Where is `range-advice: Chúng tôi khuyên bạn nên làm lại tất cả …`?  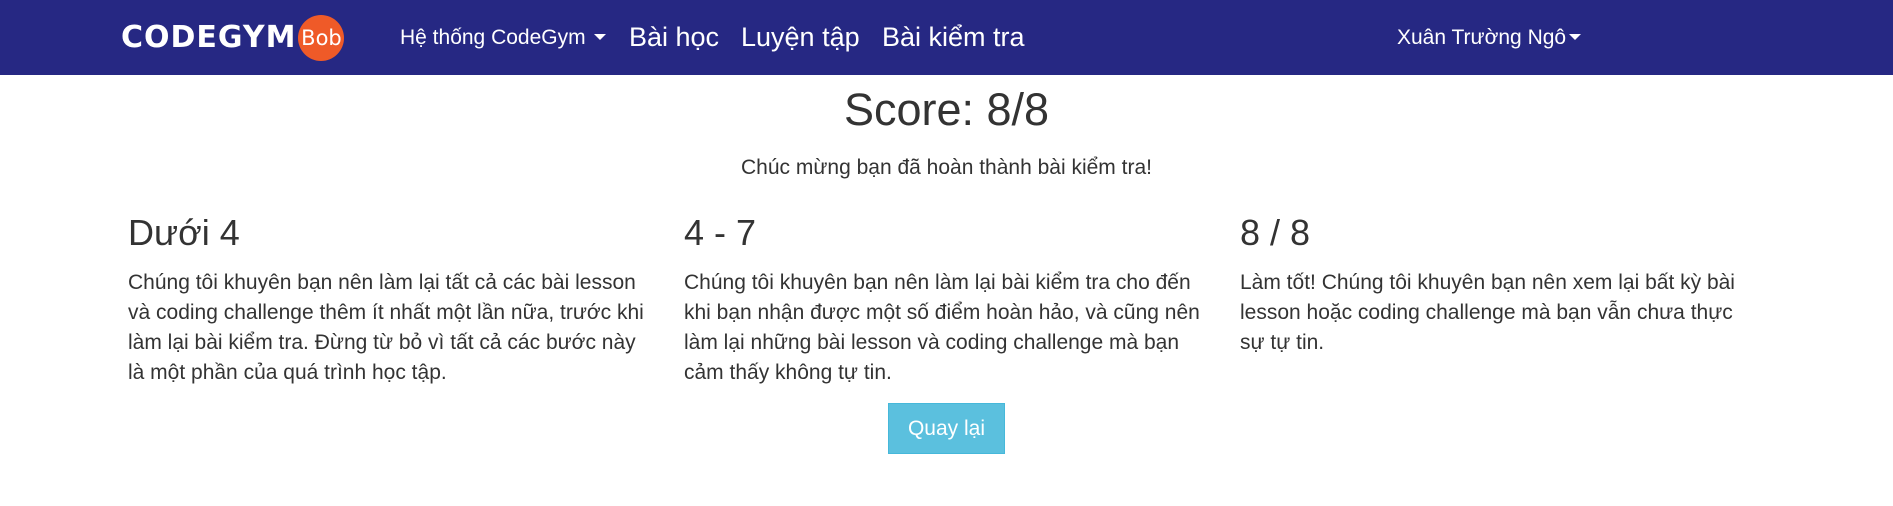
range-advice: Chúng tôi khuyên bạn nên làm lại tất cả … is located at coordinates (386, 327).